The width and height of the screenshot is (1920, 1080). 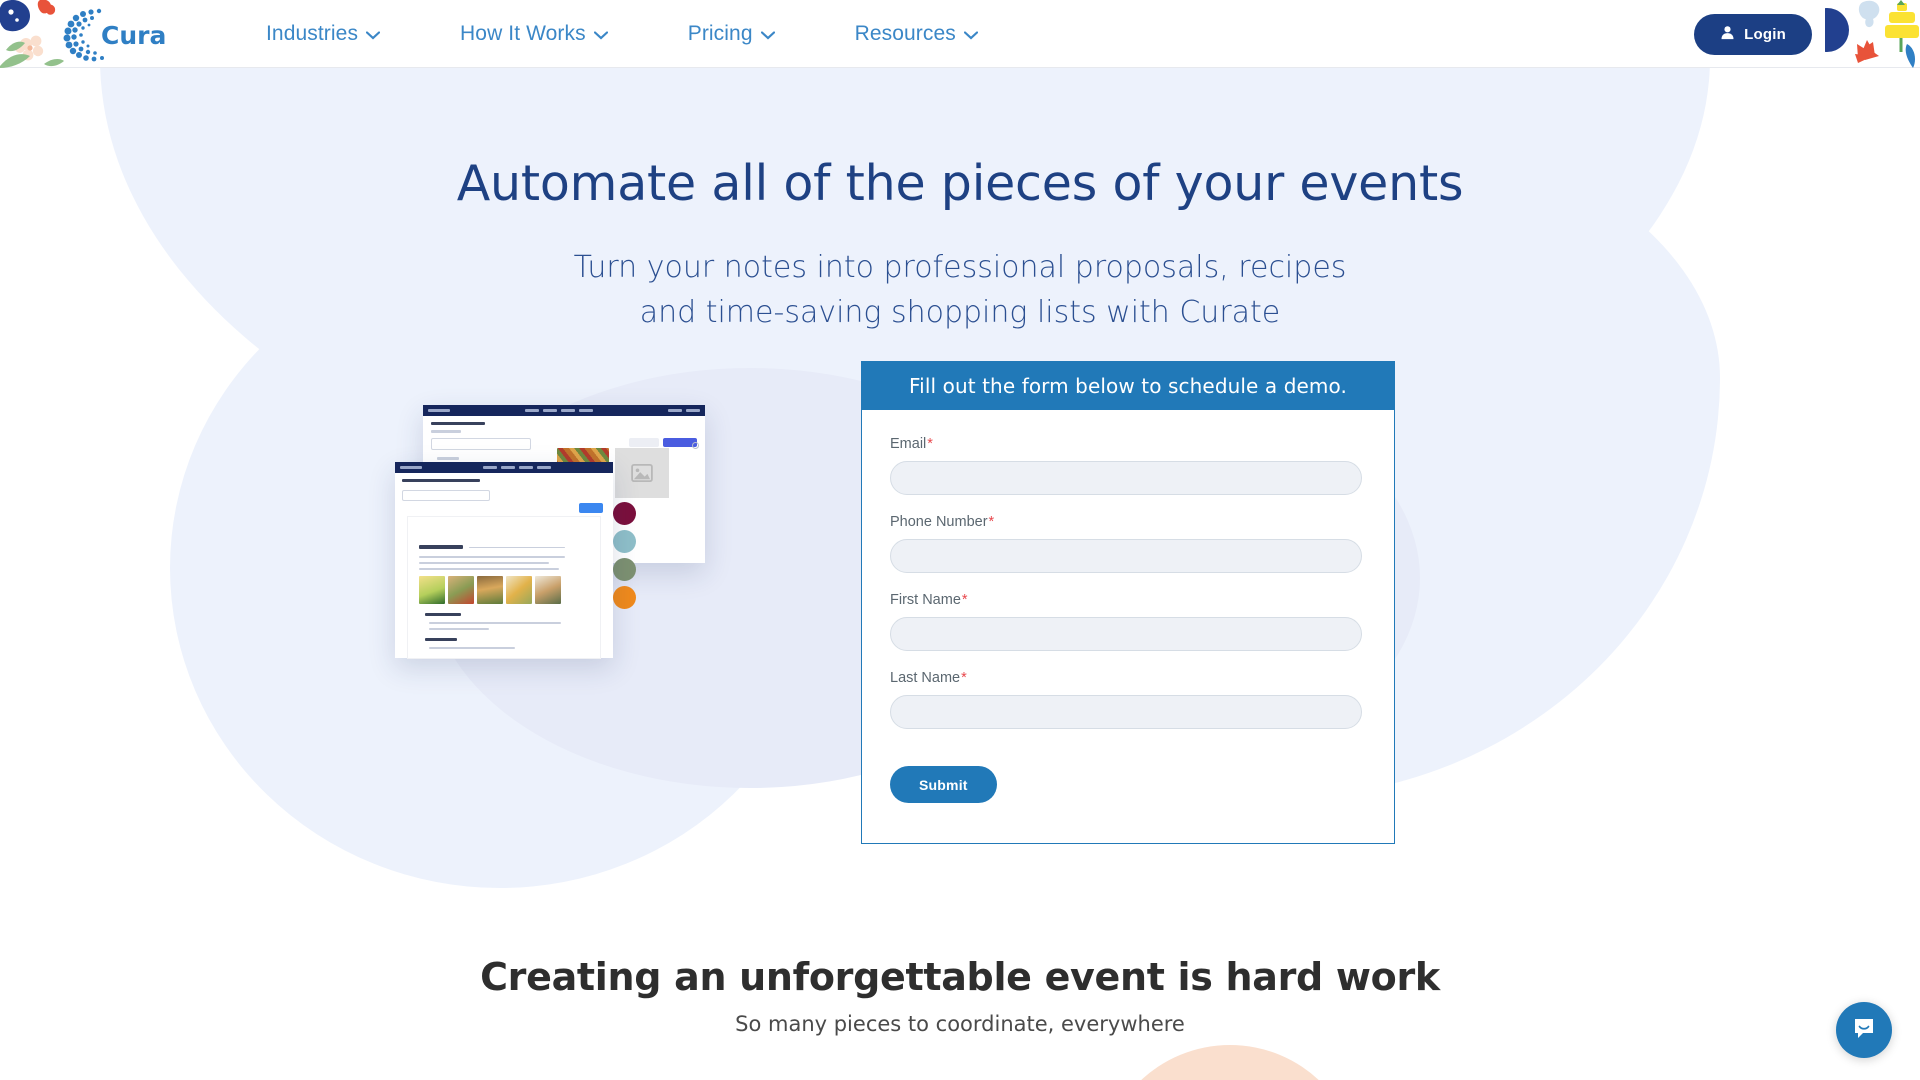 I want to click on chat-widget-button, so click(x=1864, y=1030).